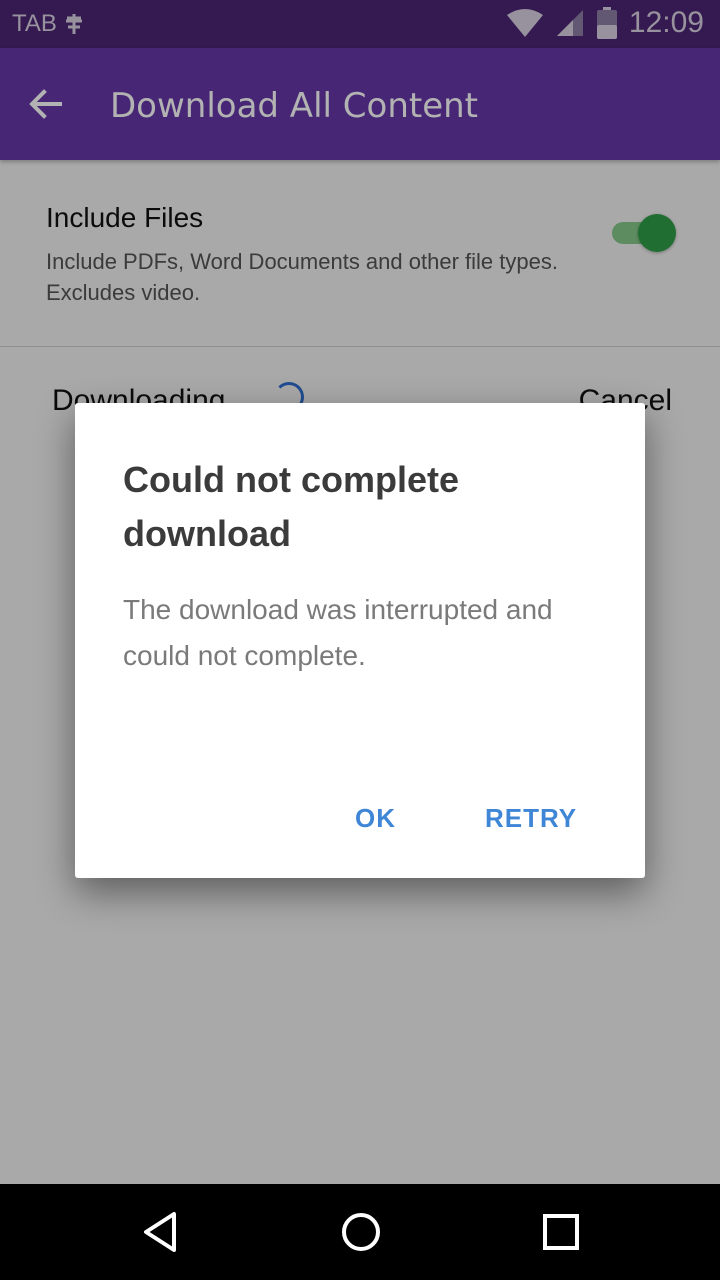 The height and width of the screenshot is (1280, 720). What do you see at coordinates (531, 818) in the screenshot?
I see `retry-button: RETRY` at bounding box center [531, 818].